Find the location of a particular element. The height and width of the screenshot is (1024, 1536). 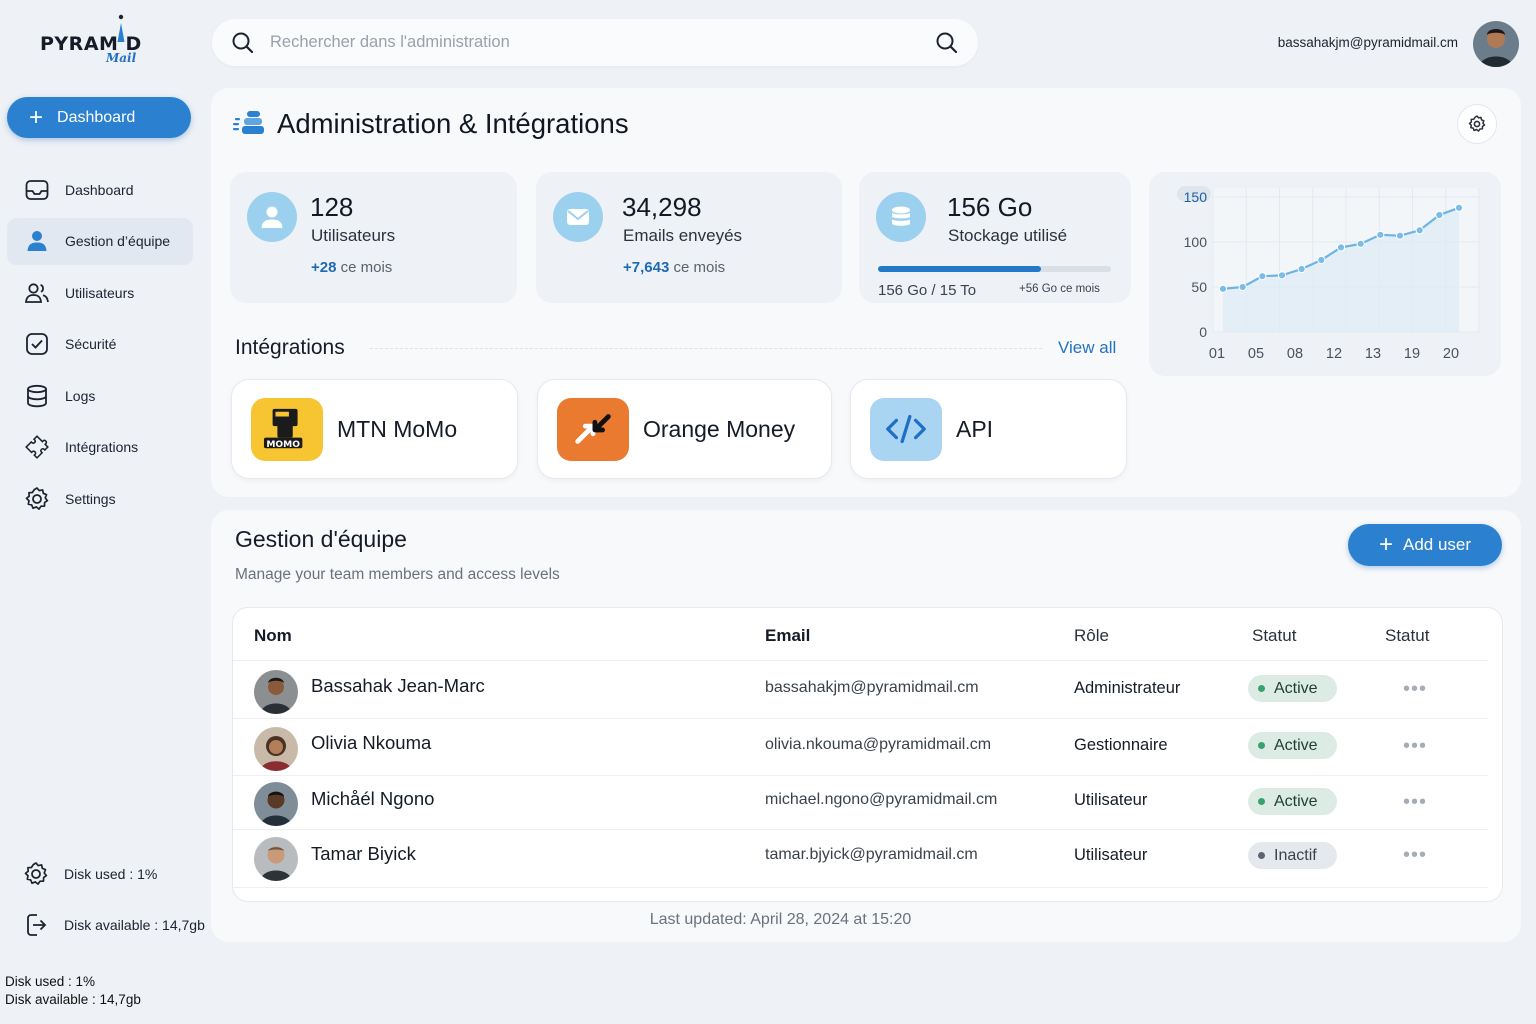

storage-usage: 156 Go / 15 To is located at coordinates (927, 290).